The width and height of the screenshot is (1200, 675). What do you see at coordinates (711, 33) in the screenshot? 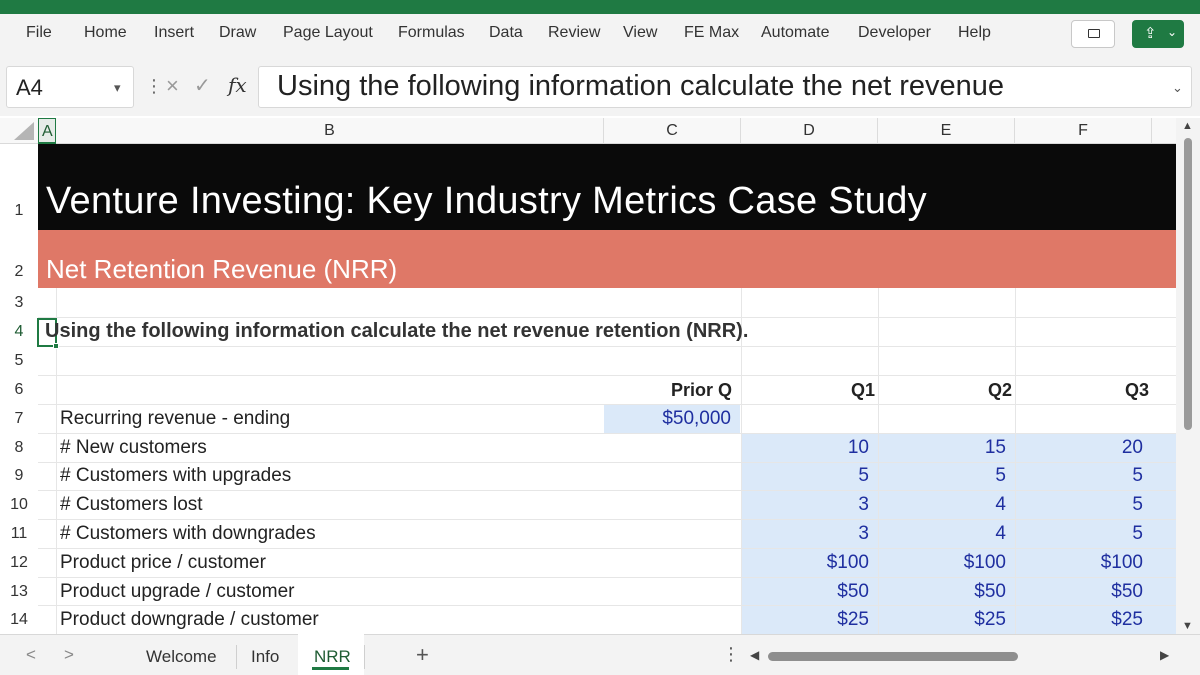
I see `menu-fe-max: FE Max` at bounding box center [711, 33].